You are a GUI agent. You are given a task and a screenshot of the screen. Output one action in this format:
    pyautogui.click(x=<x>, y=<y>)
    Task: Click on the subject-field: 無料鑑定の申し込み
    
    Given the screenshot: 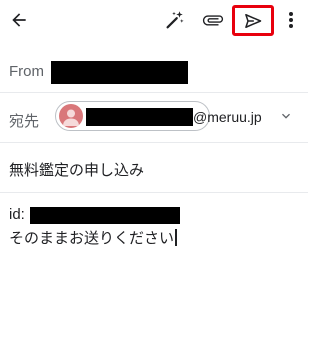 What is the action you would take?
    pyautogui.click(x=154, y=168)
    